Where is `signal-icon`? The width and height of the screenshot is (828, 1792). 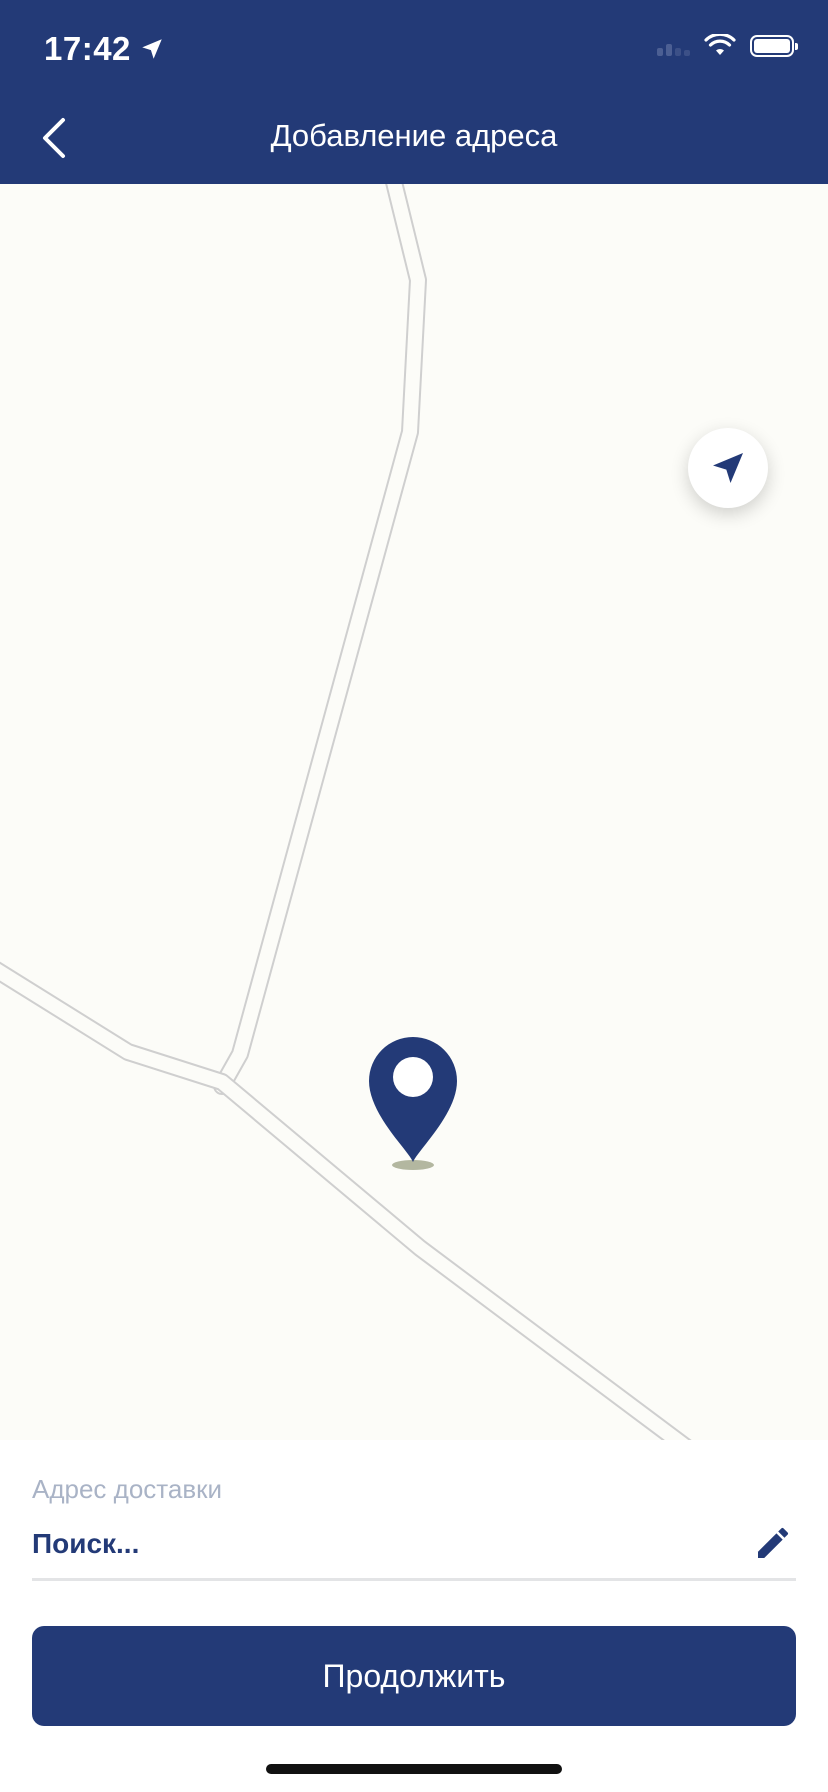
signal-icon is located at coordinates (673, 46).